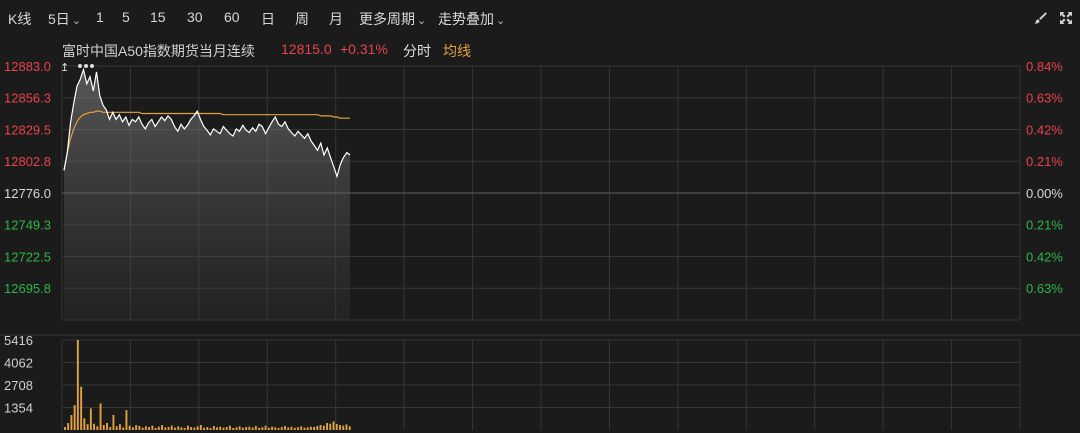 This screenshot has width=1080, height=433. I want to click on price-tick-label: 12776.0, so click(27, 193).